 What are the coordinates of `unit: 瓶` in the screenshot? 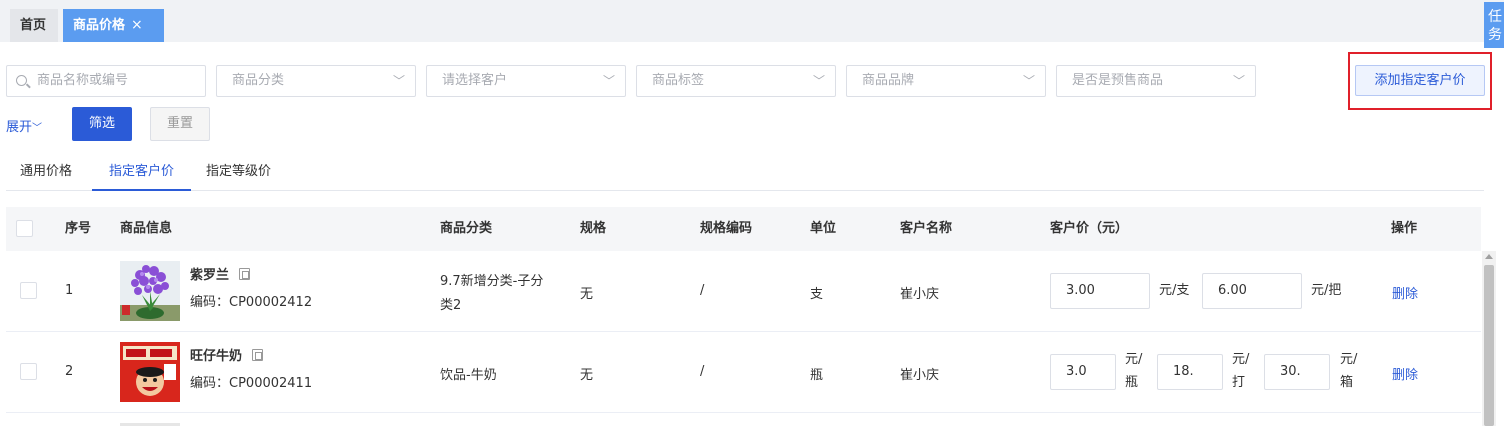 It's located at (817, 375).